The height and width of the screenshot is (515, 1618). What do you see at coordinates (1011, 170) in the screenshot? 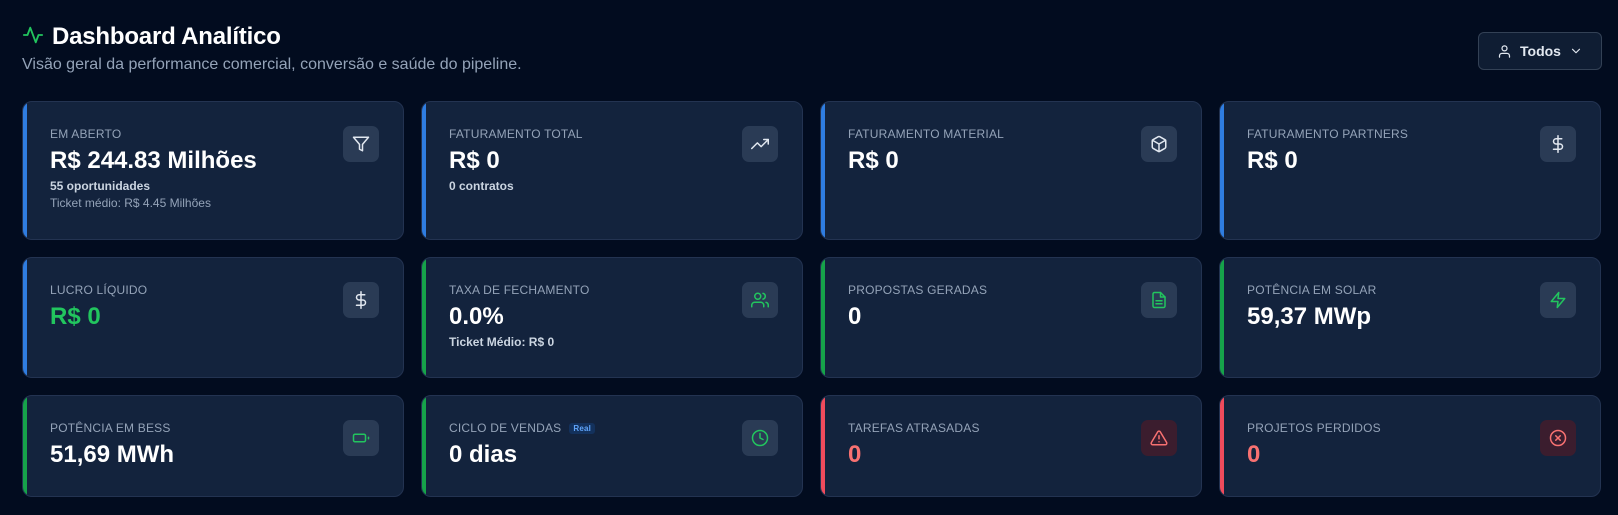
I see `kpi-card-faturamento-material: FATURAMENTO MATERIAL R$ 0` at bounding box center [1011, 170].